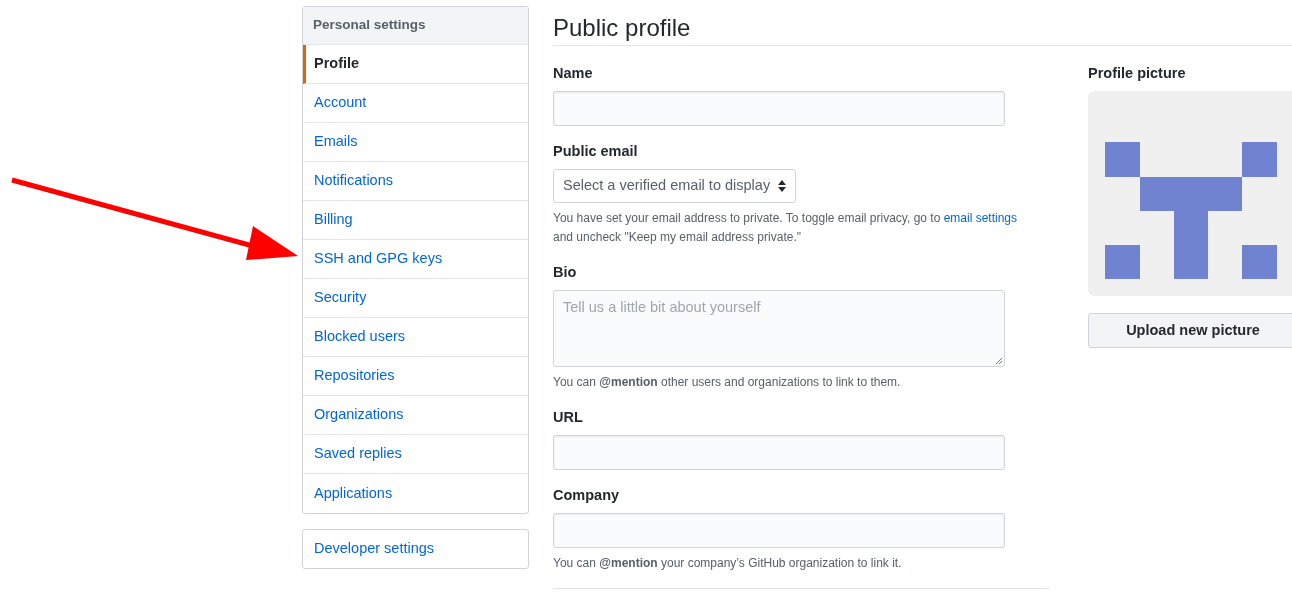 This screenshot has width=1292, height=599. What do you see at coordinates (587, 495) in the screenshot?
I see `field-label: Company` at bounding box center [587, 495].